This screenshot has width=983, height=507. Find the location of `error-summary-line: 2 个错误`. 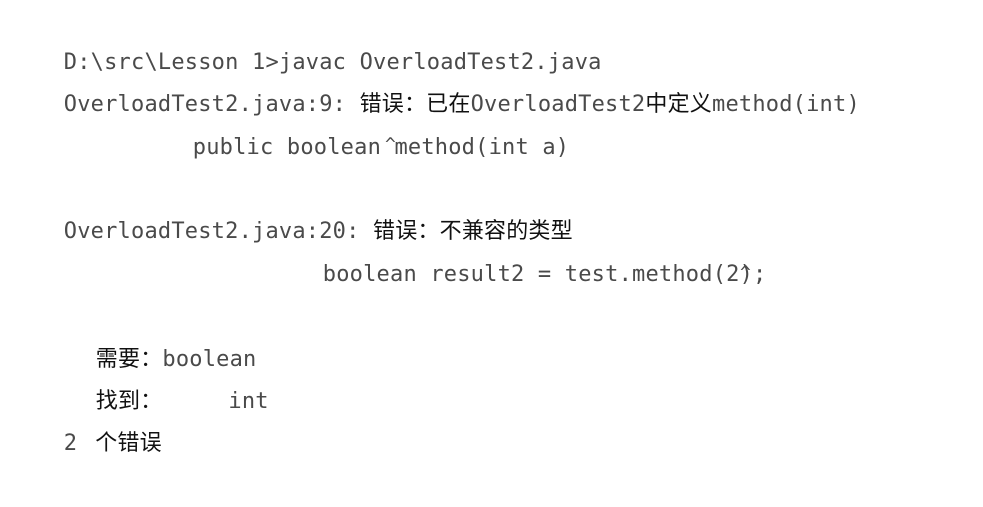

error-summary-line: 2 个错误 is located at coordinates (86, 418).